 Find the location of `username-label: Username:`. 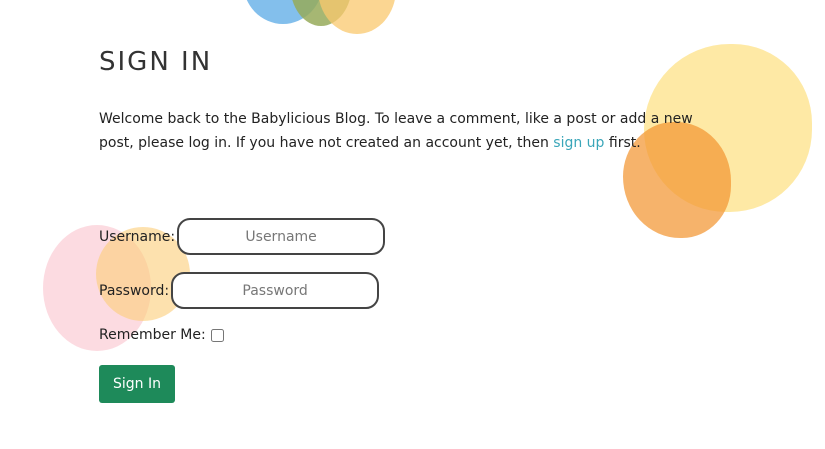

username-label: Username: is located at coordinates (137, 236).